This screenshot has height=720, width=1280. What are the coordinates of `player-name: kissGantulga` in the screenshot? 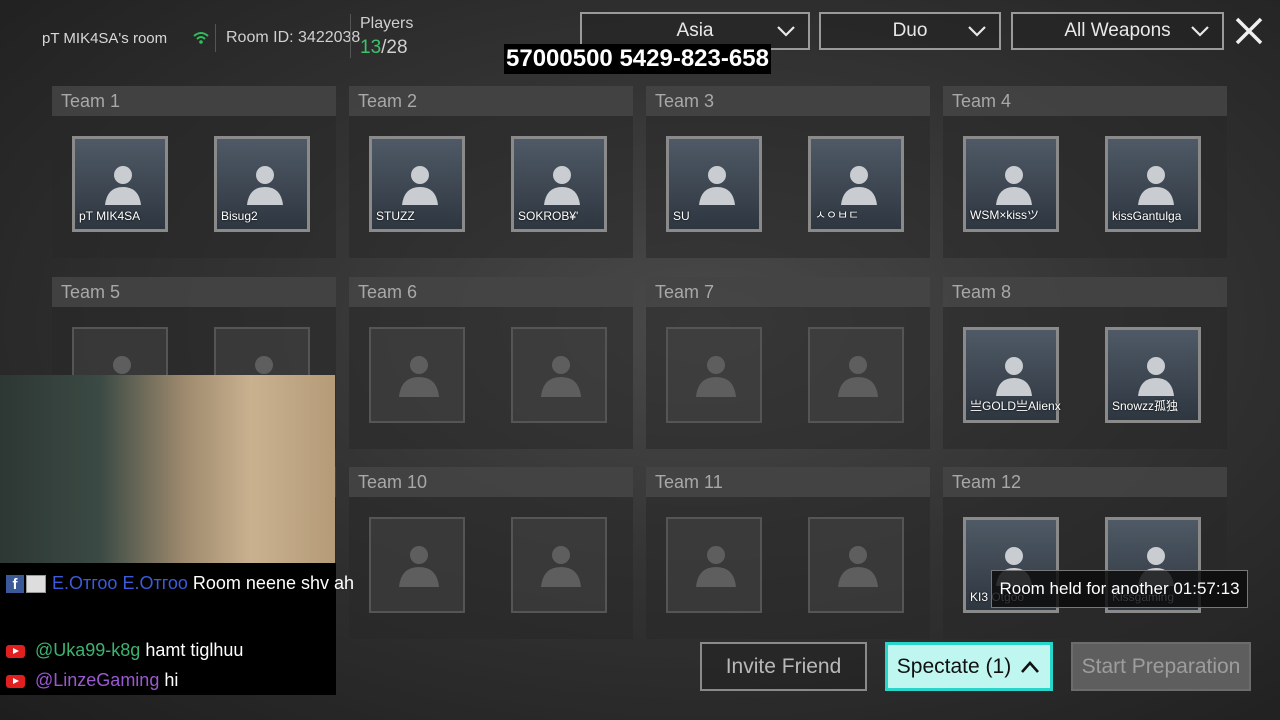 It's located at (1147, 216).